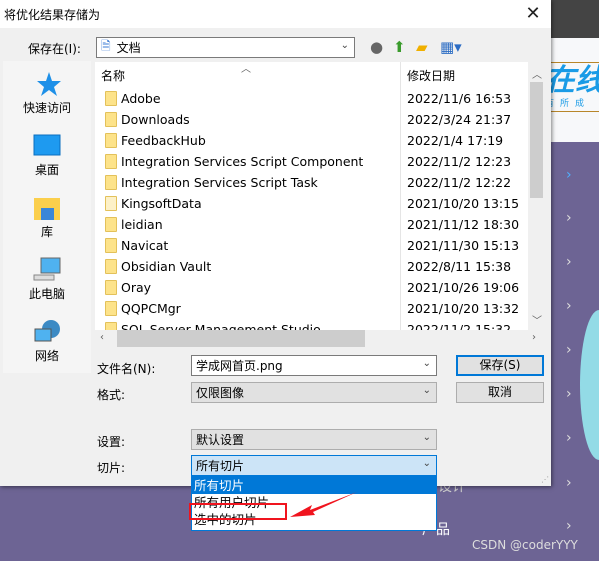  Describe the element at coordinates (500, 392) in the screenshot. I see `cancel-button: 取消` at that location.